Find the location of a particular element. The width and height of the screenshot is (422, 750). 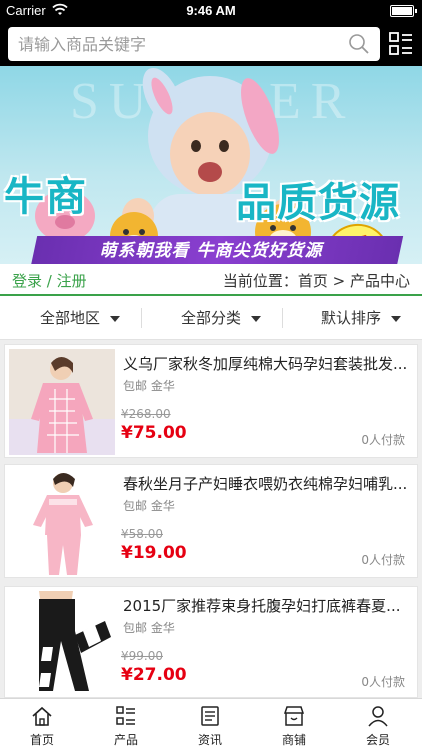

filter-bar: 全部地区 全部分类 默认排序 is located at coordinates (211, 318).